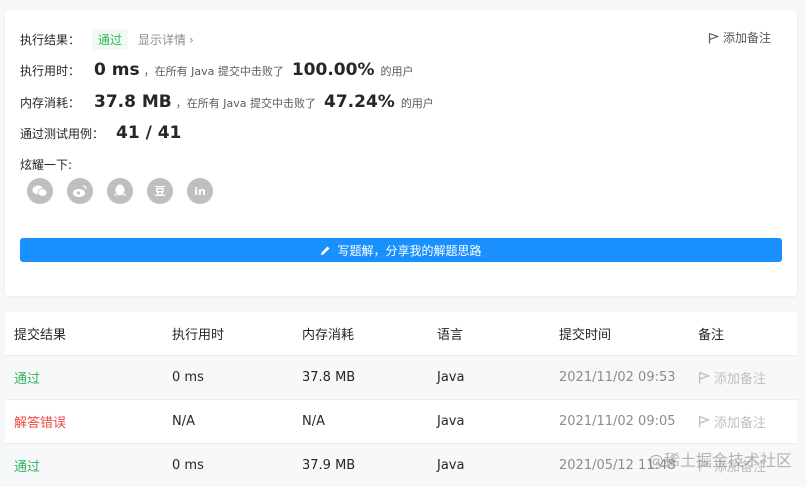 This screenshot has height=487, width=806. Describe the element at coordinates (329, 377) in the screenshot. I see `row-memory: 37.8 MB` at that location.